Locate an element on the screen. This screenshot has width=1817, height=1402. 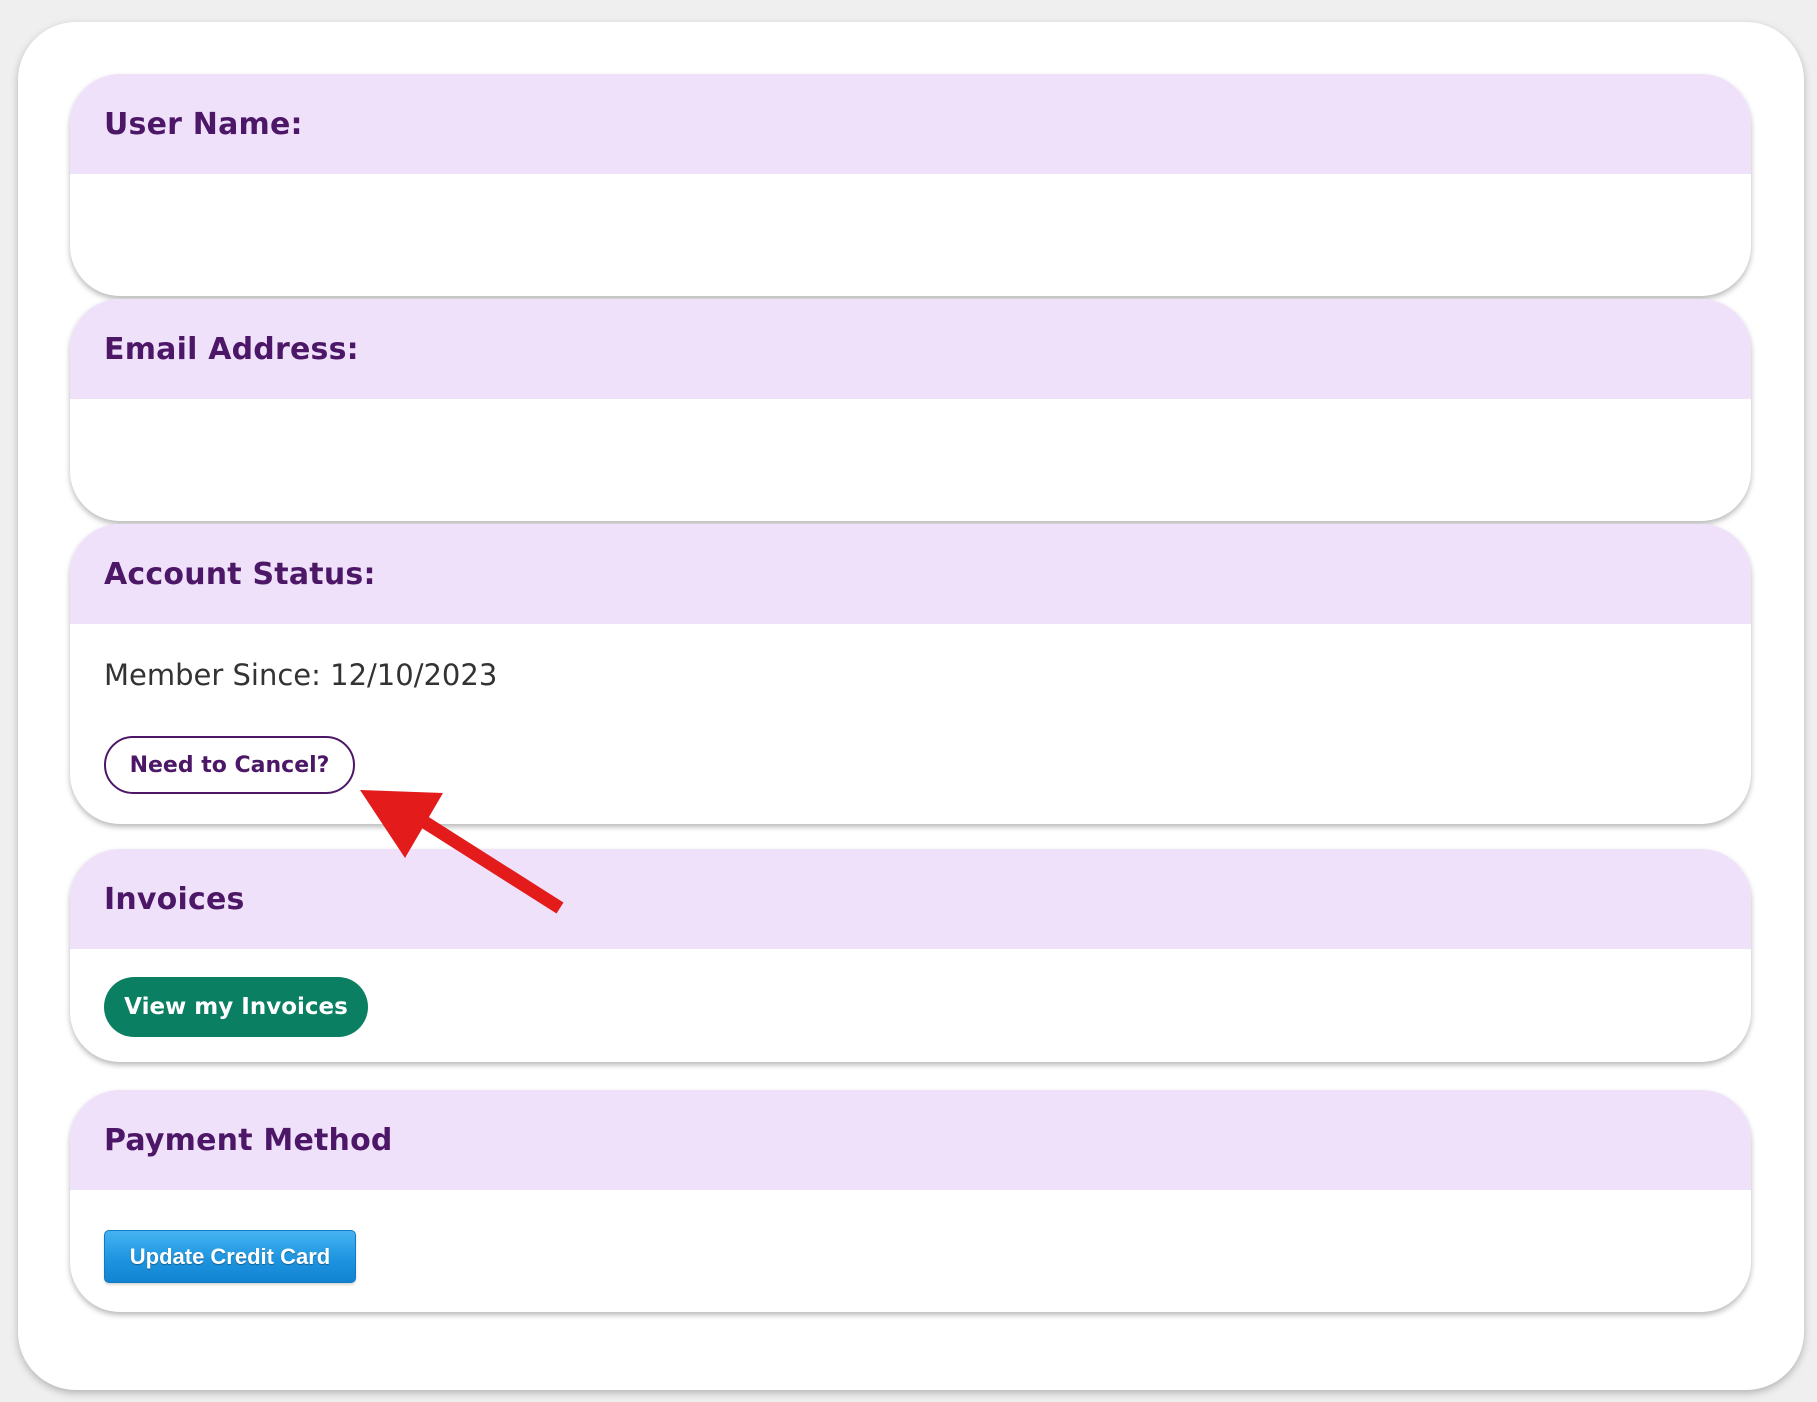
user-name-title: User Name: is located at coordinates (203, 124).